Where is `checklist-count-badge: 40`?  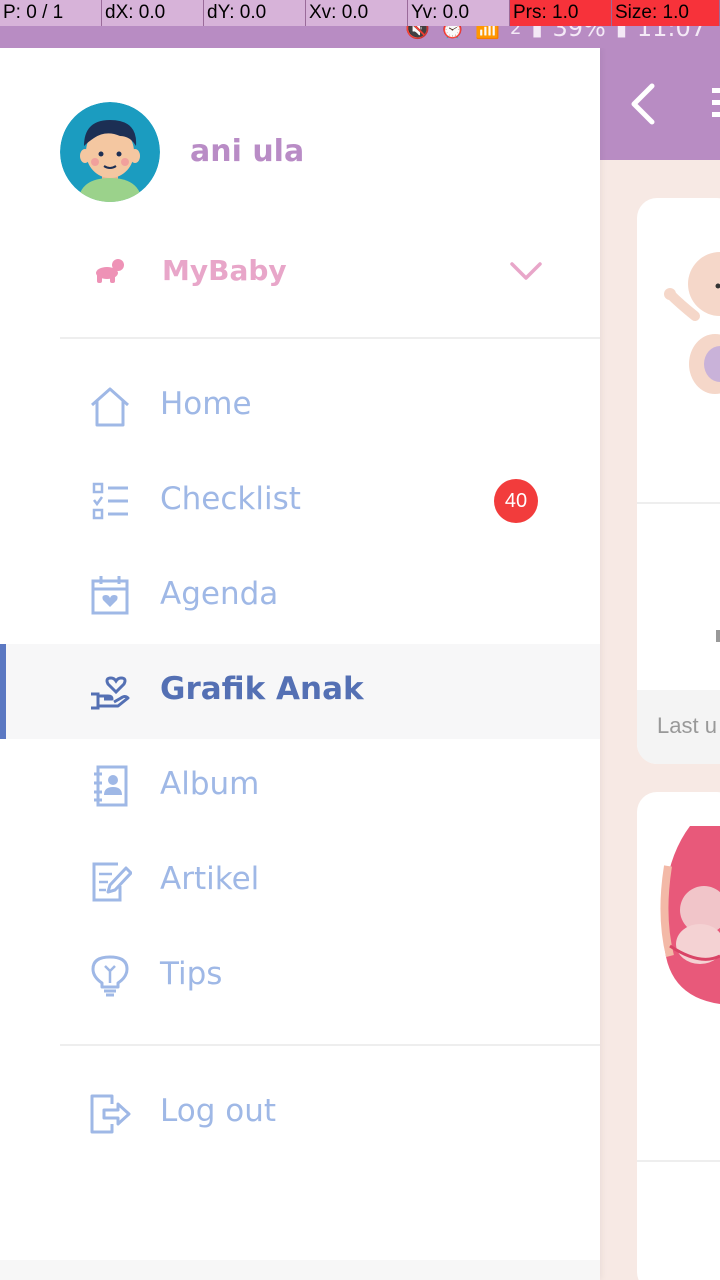
checklist-count-badge: 40 is located at coordinates (516, 501).